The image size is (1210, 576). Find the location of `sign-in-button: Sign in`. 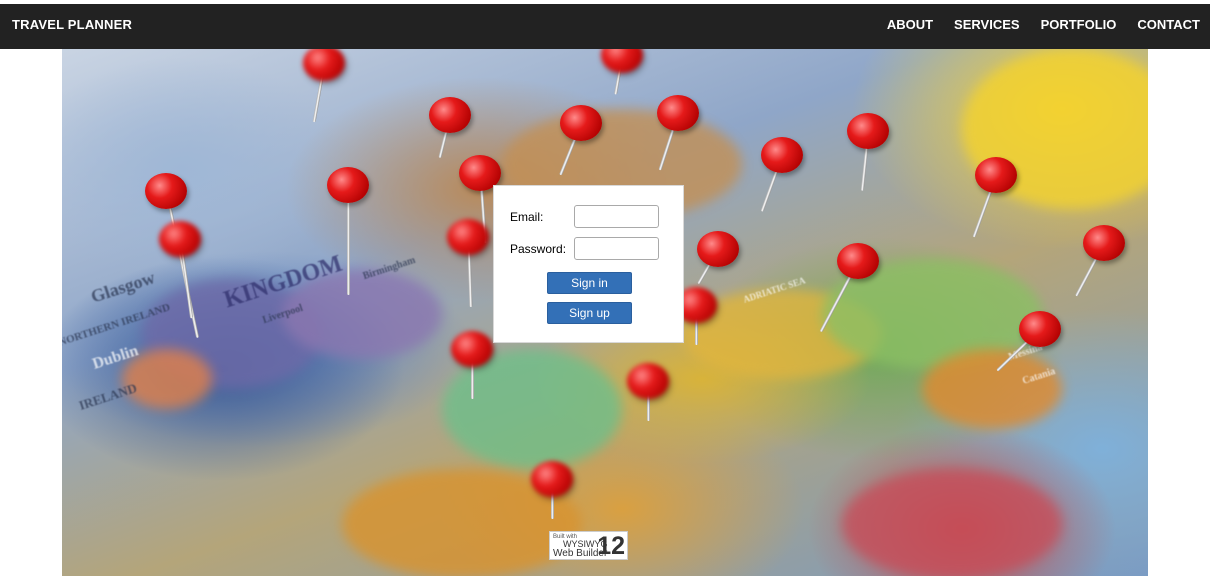

sign-in-button: Sign in is located at coordinates (589, 283).